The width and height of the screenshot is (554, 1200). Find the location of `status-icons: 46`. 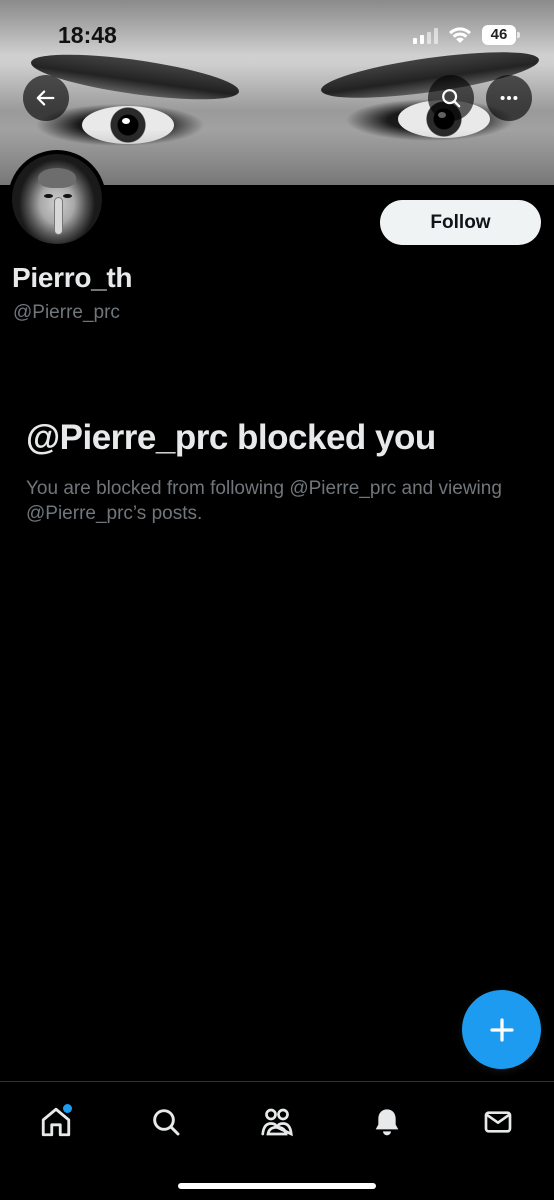

status-icons: 46 is located at coordinates (466, 35).